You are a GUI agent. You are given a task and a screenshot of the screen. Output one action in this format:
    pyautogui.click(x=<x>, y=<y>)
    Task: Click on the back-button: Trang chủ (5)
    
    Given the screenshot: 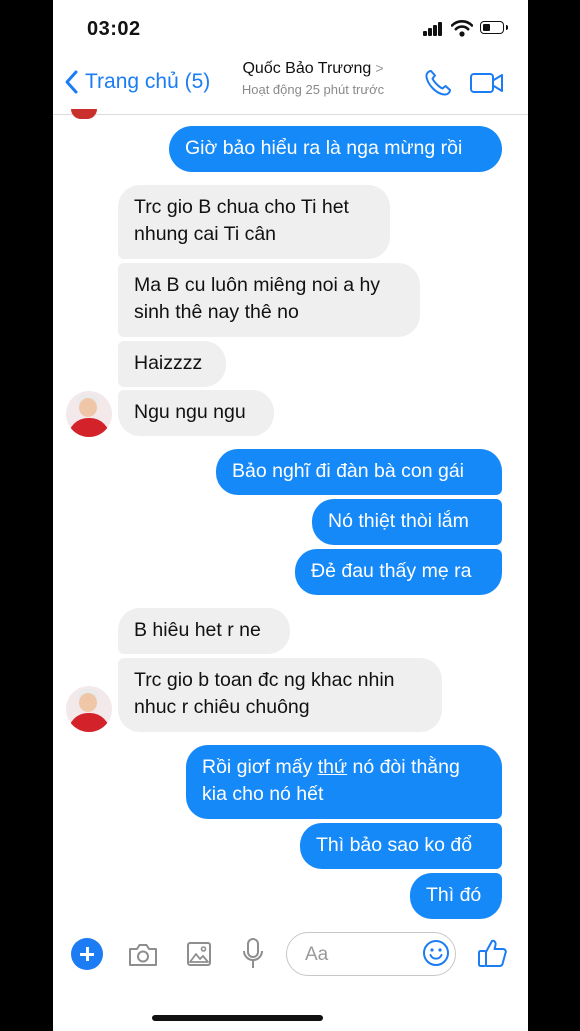 What is the action you would take?
    pyautogui.click(x=135, y=82)
    